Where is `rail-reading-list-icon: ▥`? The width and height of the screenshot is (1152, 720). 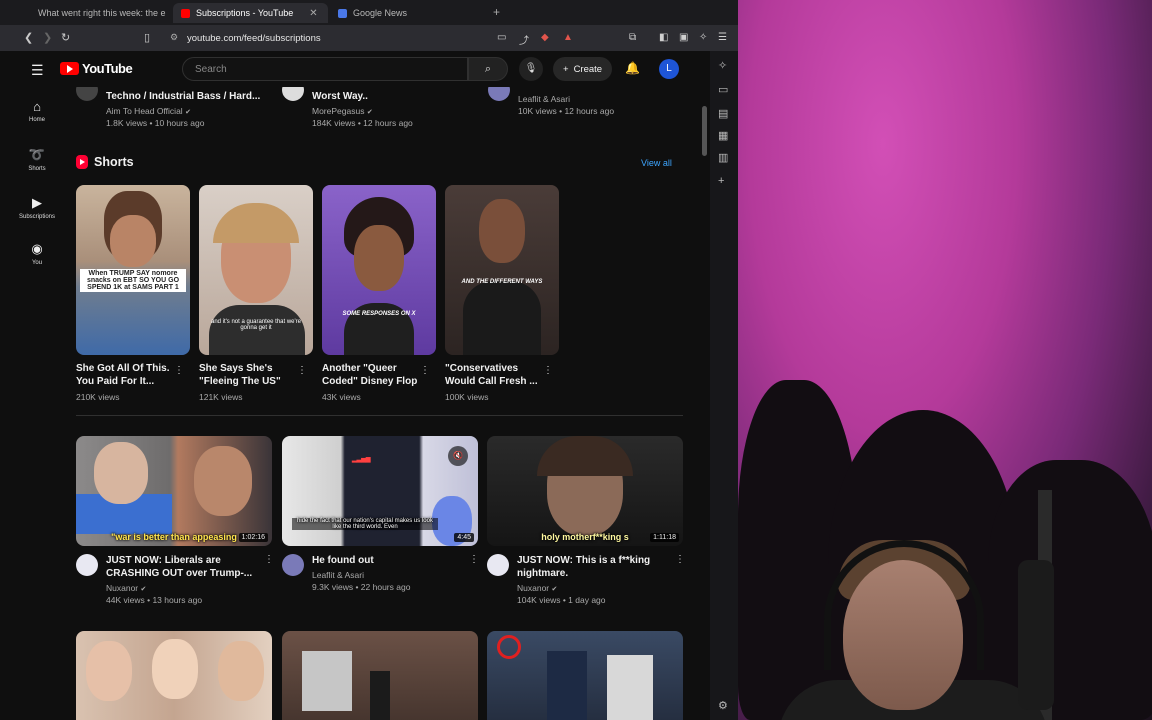 rail-reading-list-icon: ▥ is located at coordinates (723, 157).